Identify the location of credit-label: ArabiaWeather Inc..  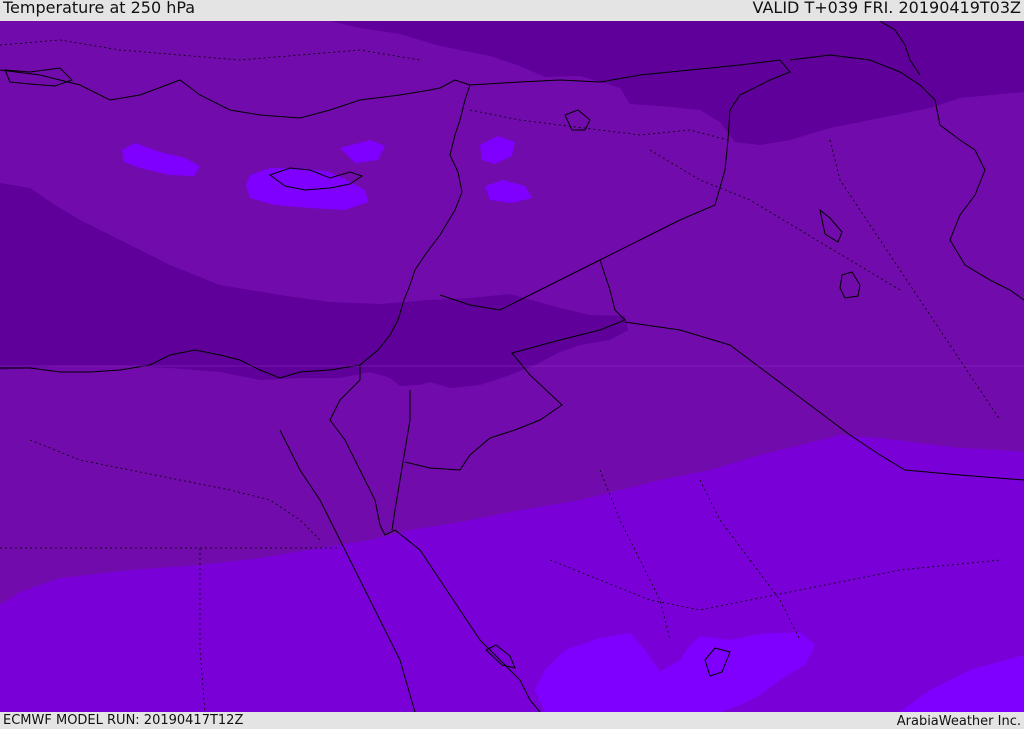
(958, 721).